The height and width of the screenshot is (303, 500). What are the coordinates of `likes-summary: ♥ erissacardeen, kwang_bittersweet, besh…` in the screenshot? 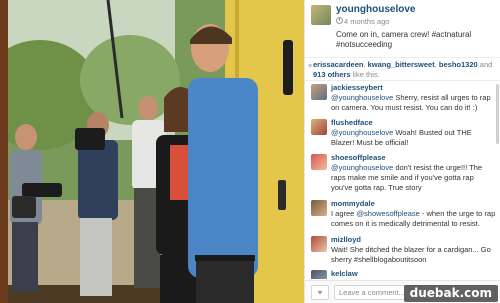 It's located at (402, 69).